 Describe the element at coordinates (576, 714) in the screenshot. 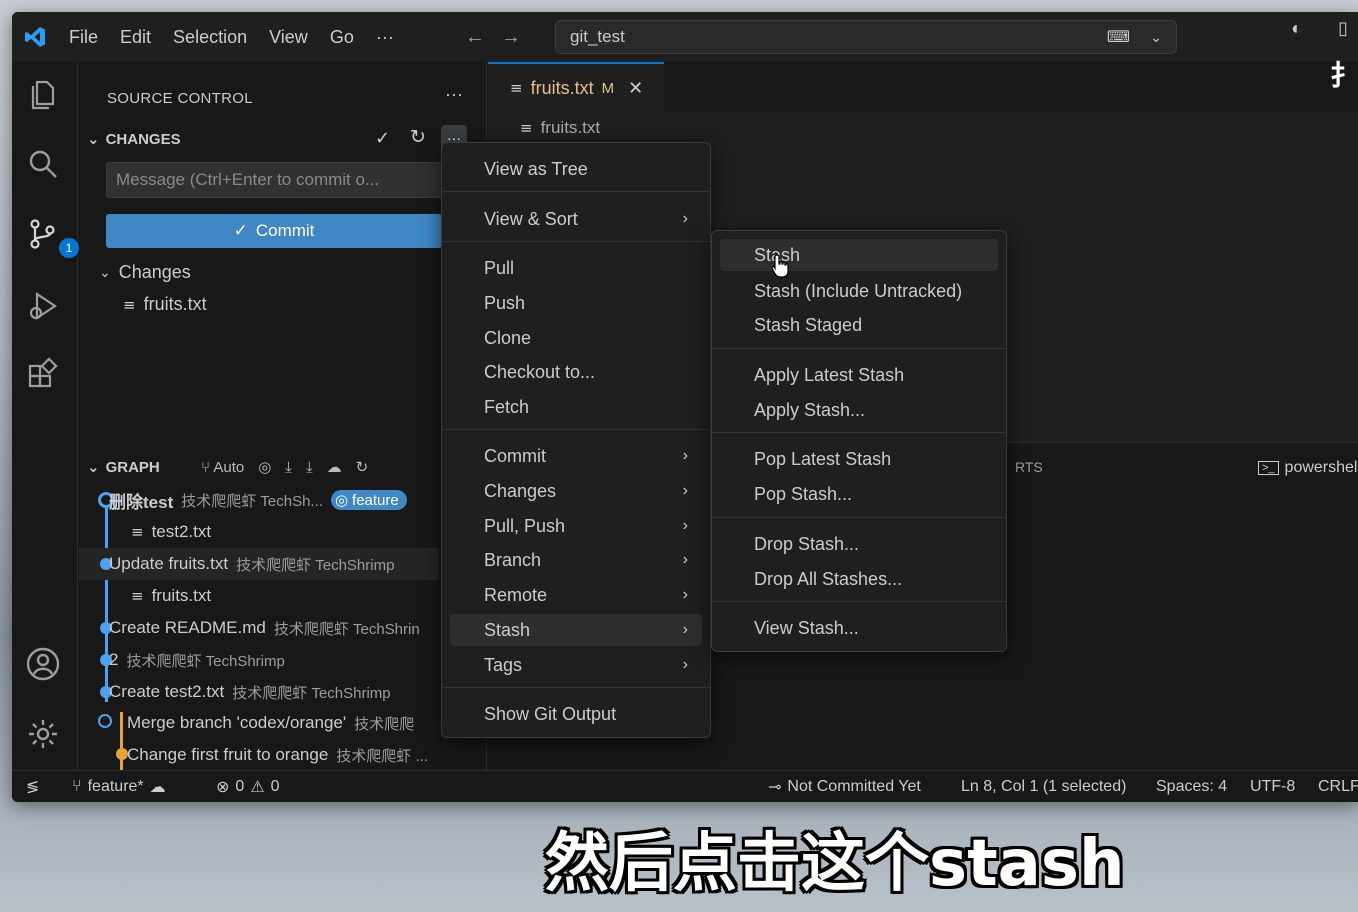

I see `menu-show-git-output: Show Git Output` at that location.